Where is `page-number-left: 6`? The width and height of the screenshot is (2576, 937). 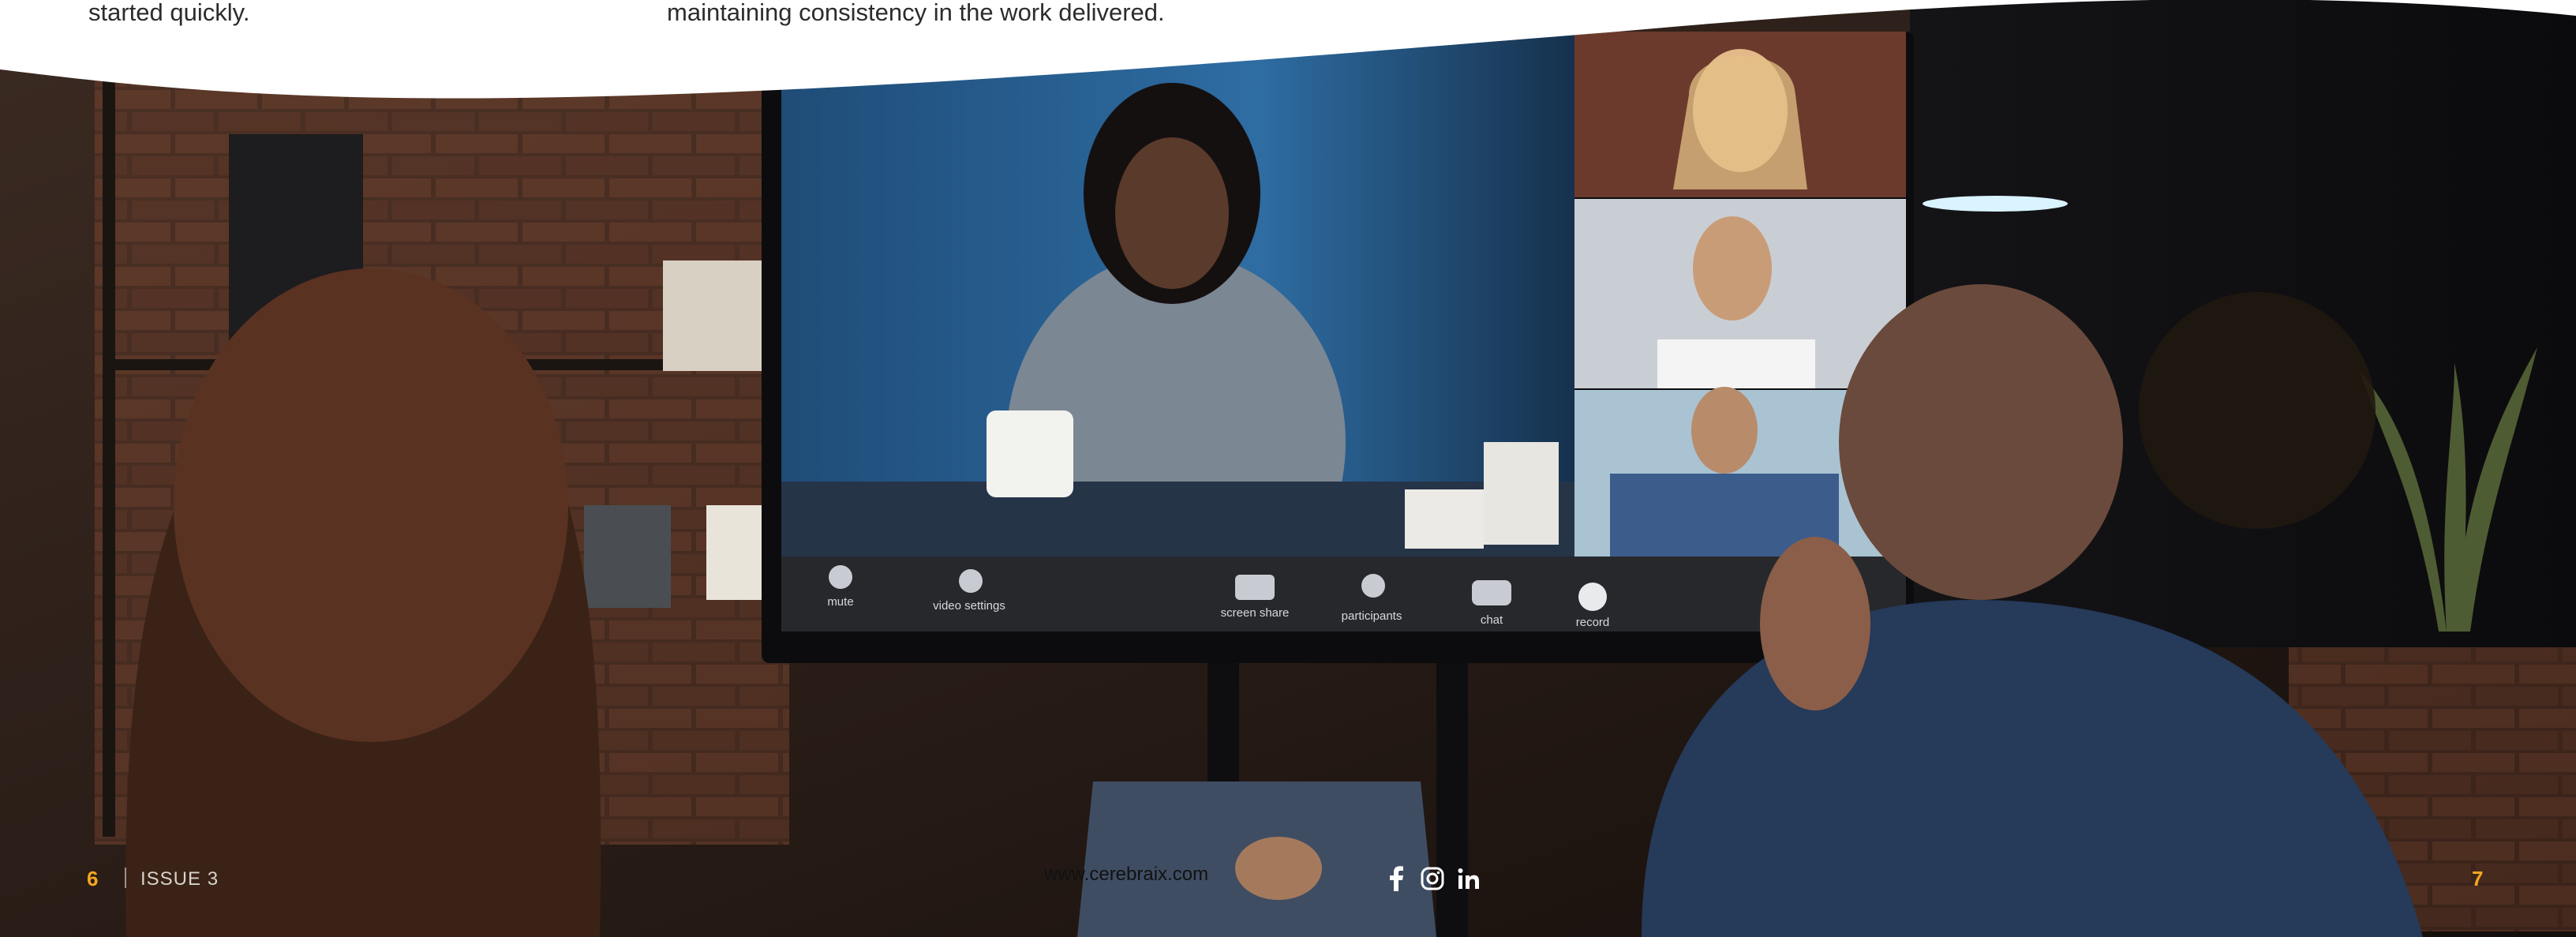
page-number-left: 6 is located at coordinates (93, 878).